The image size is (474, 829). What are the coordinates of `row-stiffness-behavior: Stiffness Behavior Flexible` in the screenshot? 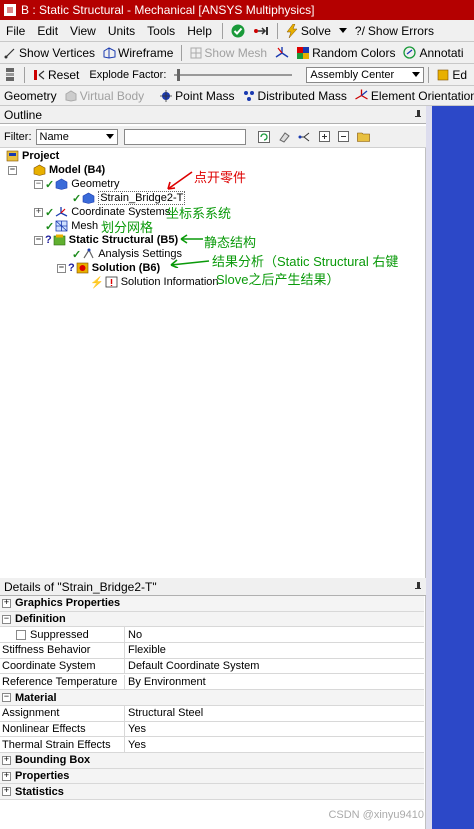 It's located at (212, 651).